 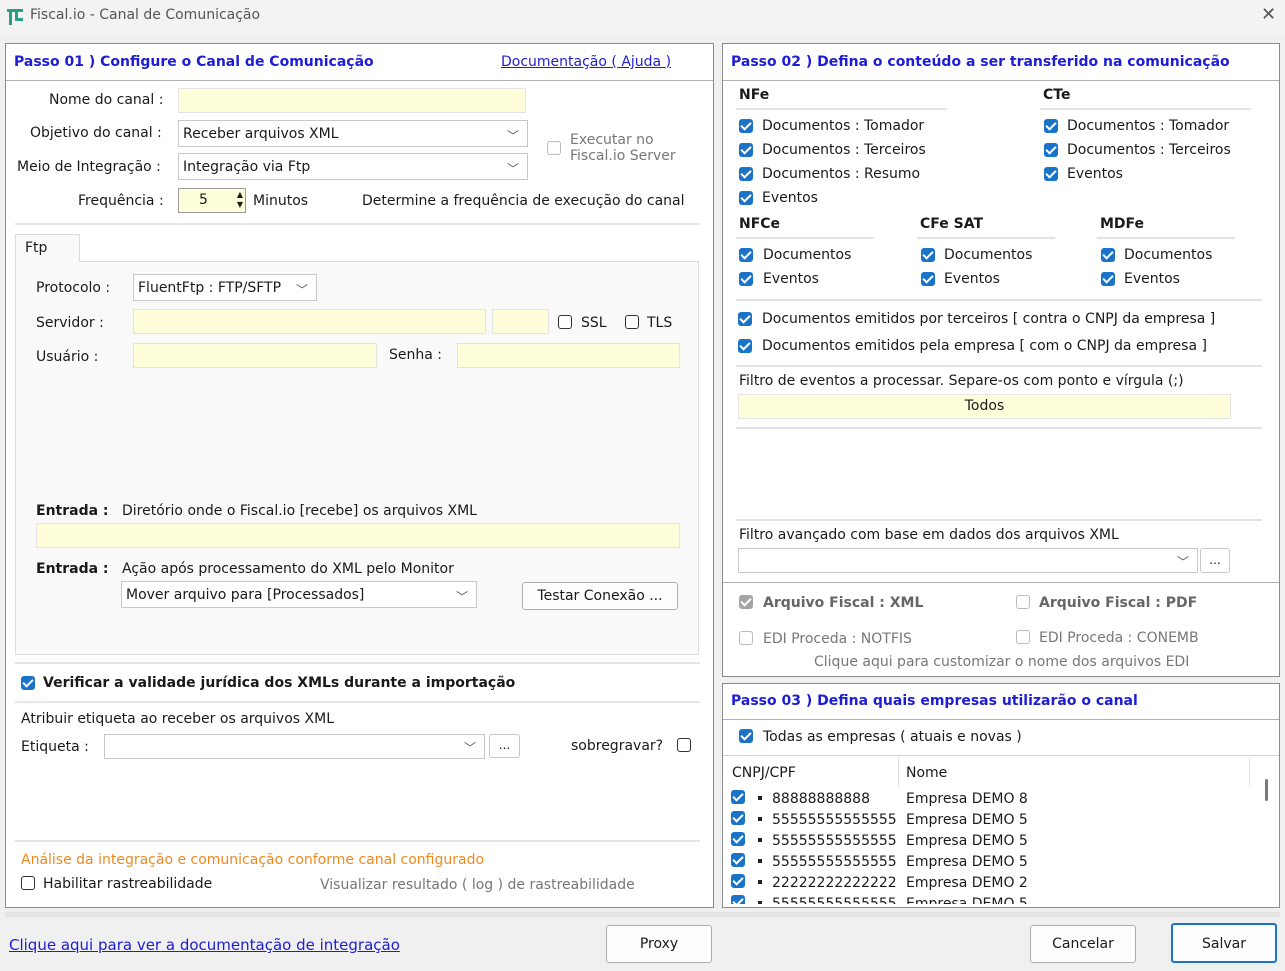 What do you see at coordinates (746, 602) in the screenshot?
I see `arq-xml-checkbox` at bounding box center [746, 602].